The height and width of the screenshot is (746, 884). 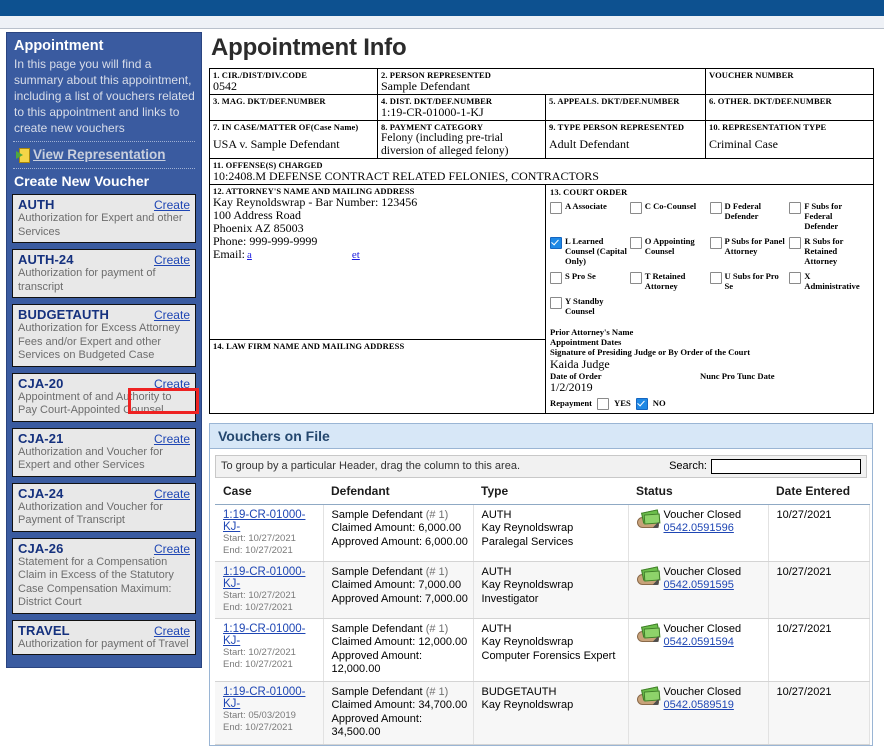 I want to click on column-header-defendant: Defendant, so click(x=398, y=491).